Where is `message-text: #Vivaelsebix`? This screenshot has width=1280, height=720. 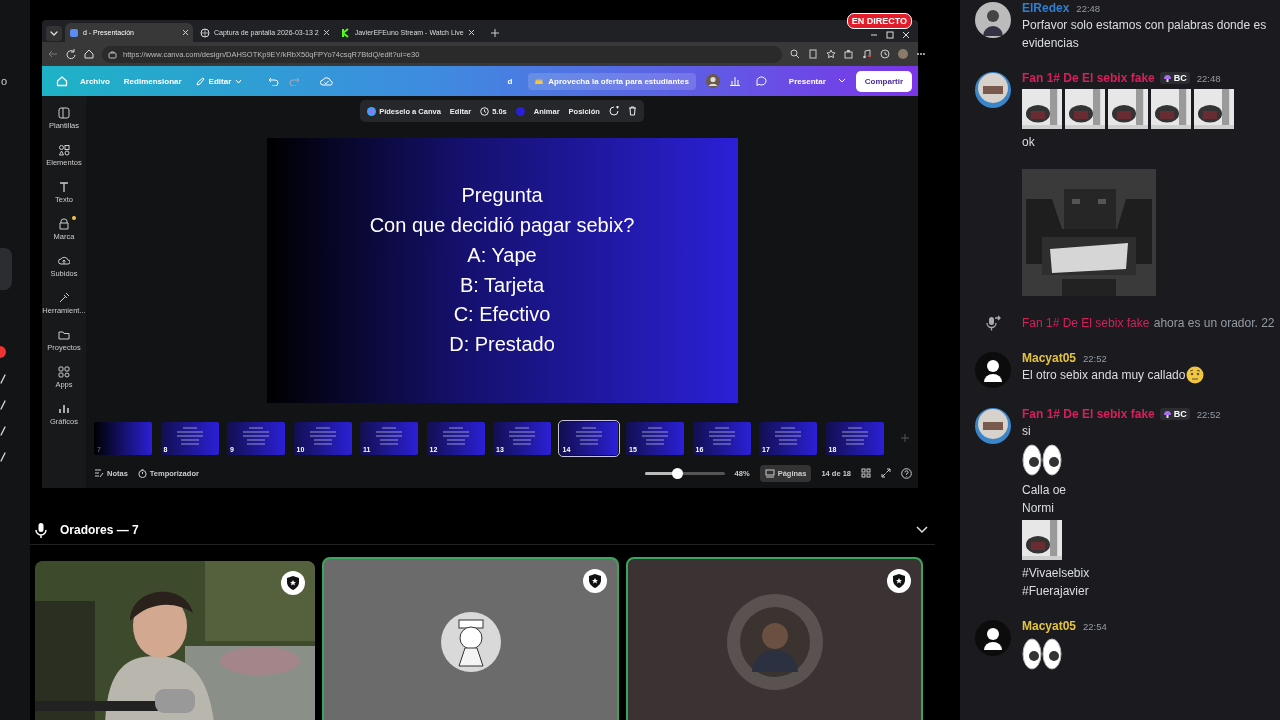
message-text: #Vivaelsebix is located at coordinates (1056, 573).